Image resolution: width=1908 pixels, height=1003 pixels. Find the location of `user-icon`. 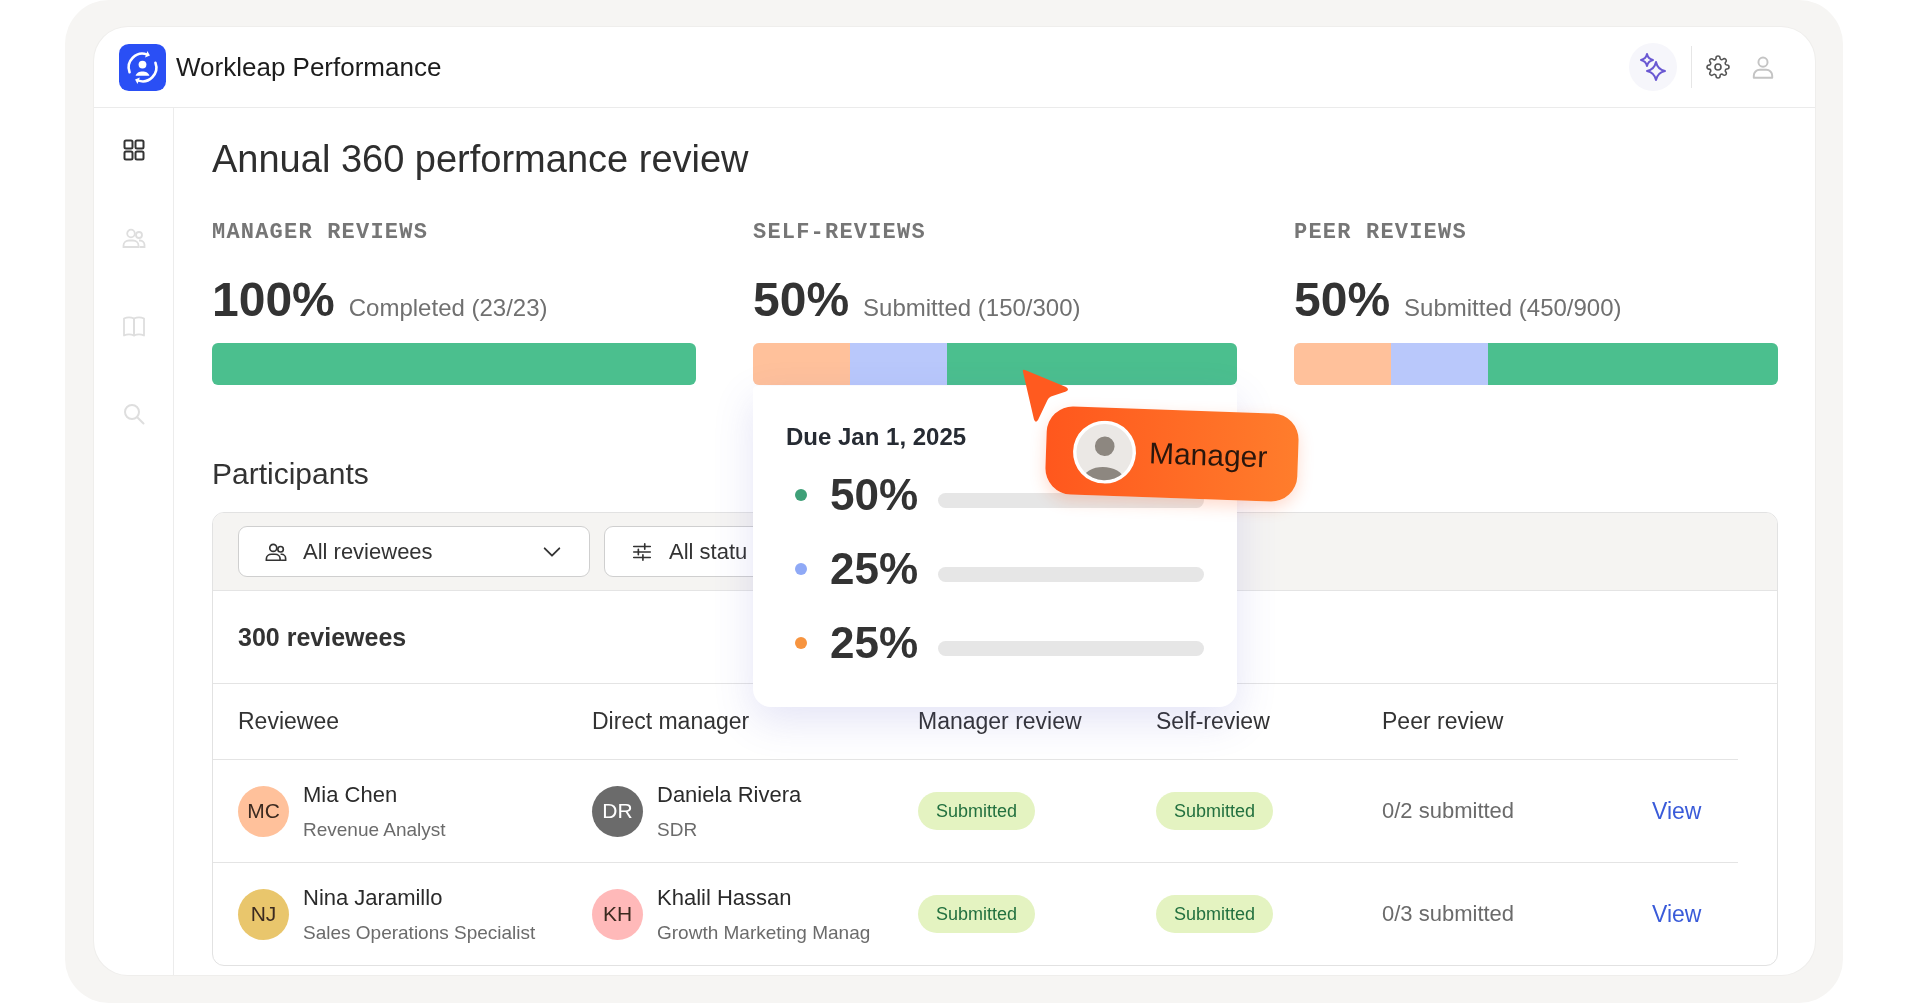

user-icon is located at coordinates (1763, 67).